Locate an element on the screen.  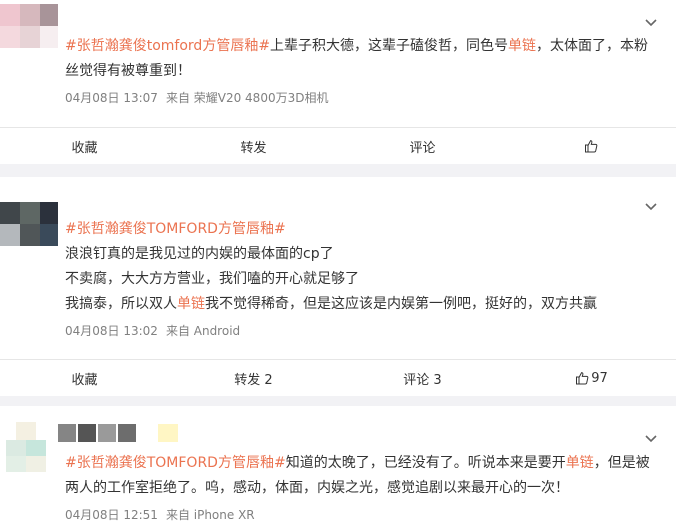
post-meta: 04月08日 13:02 来自 Android is located at coordinates (152, 330).